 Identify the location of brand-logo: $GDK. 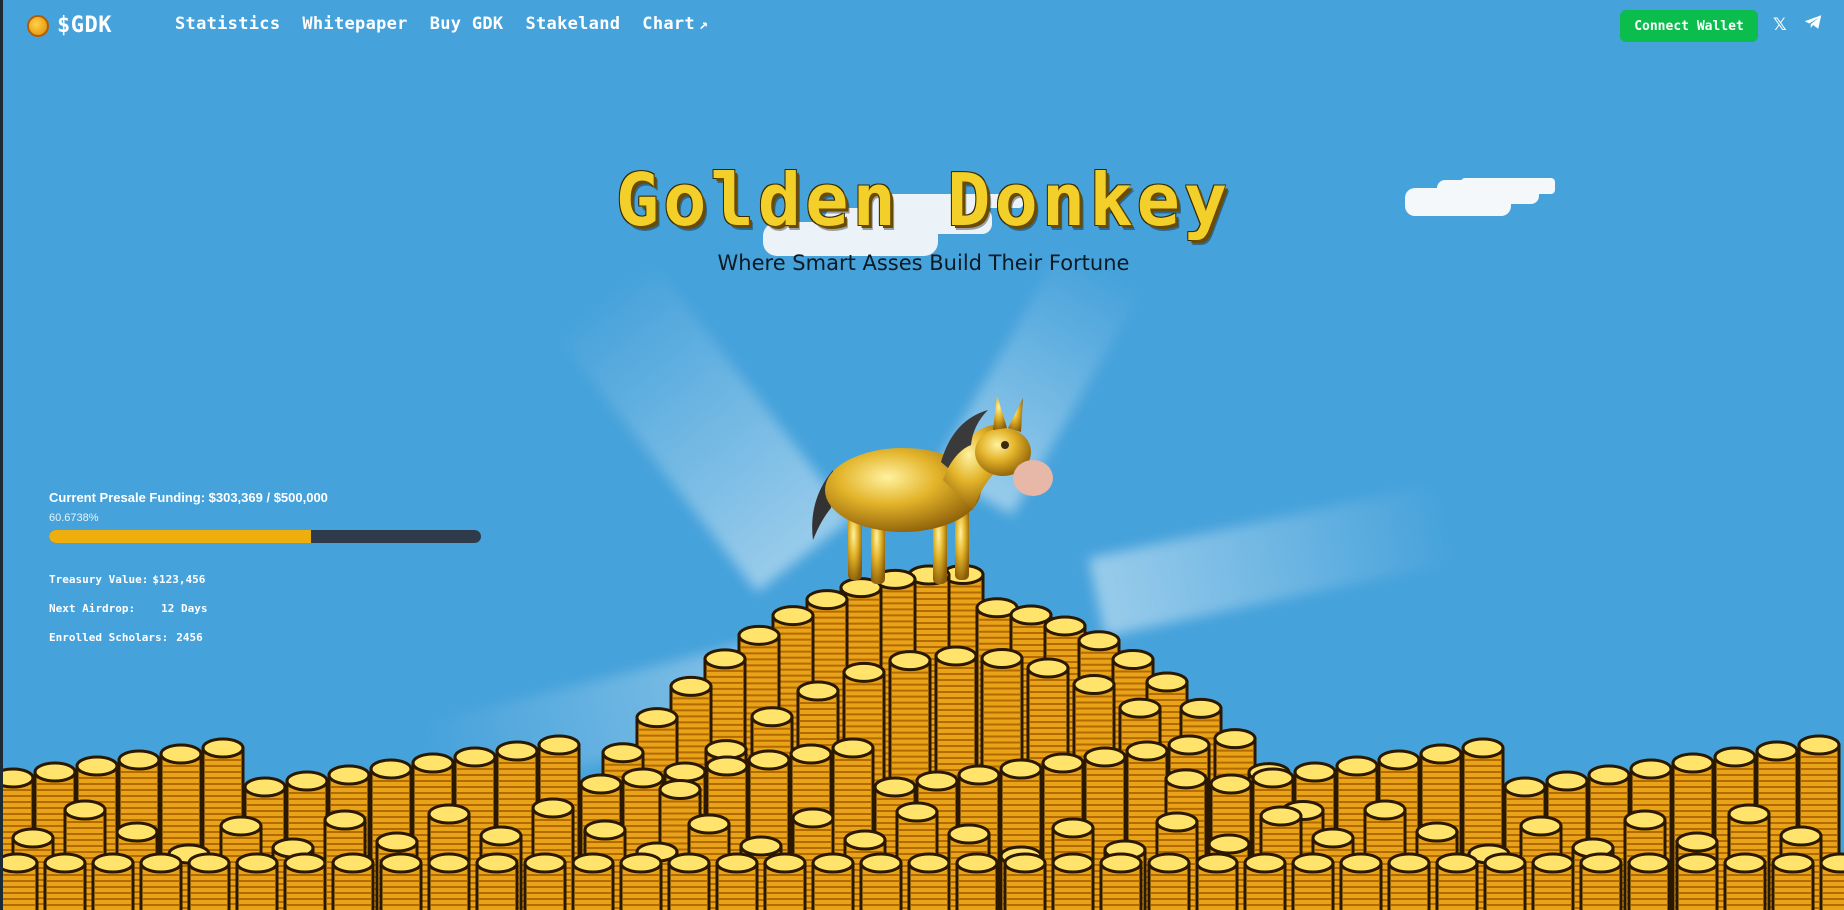
(69, 25).